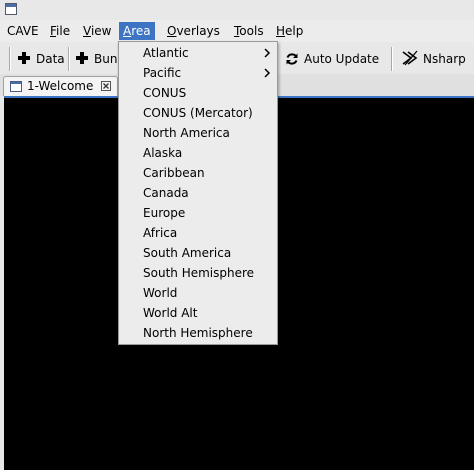  Describe the element at coordinates (237, 10) in the screenshot. I see `window-titlebar` at that location.